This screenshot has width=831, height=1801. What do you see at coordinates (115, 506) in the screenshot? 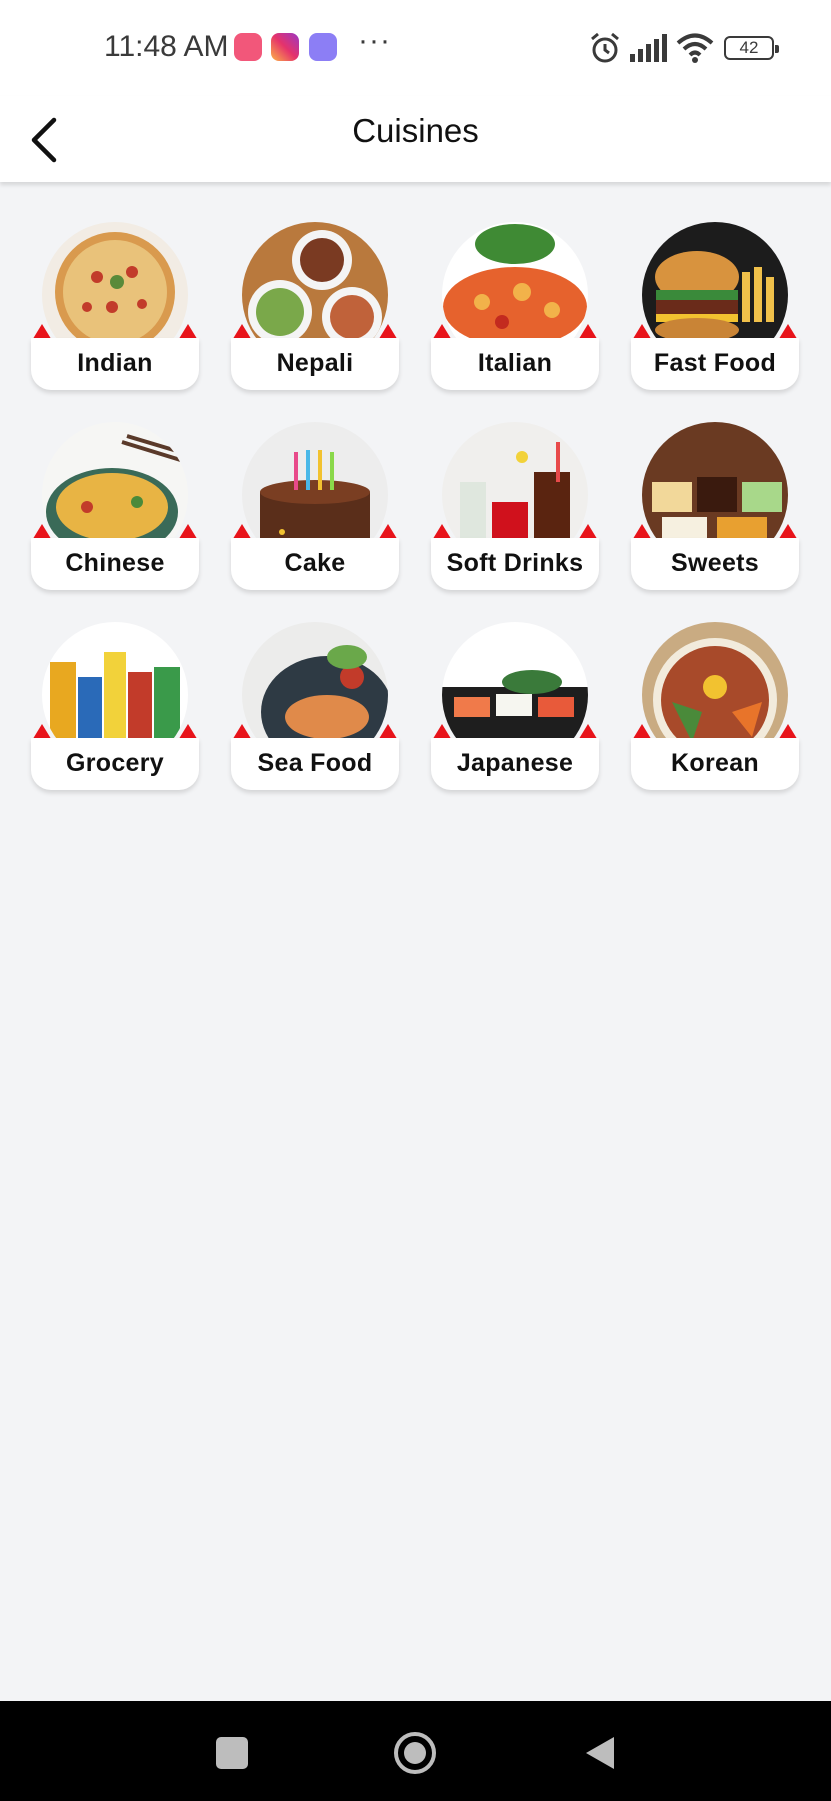
I see `cuisine-tile-chinese: Chinese` at bounding box center [115, 506].